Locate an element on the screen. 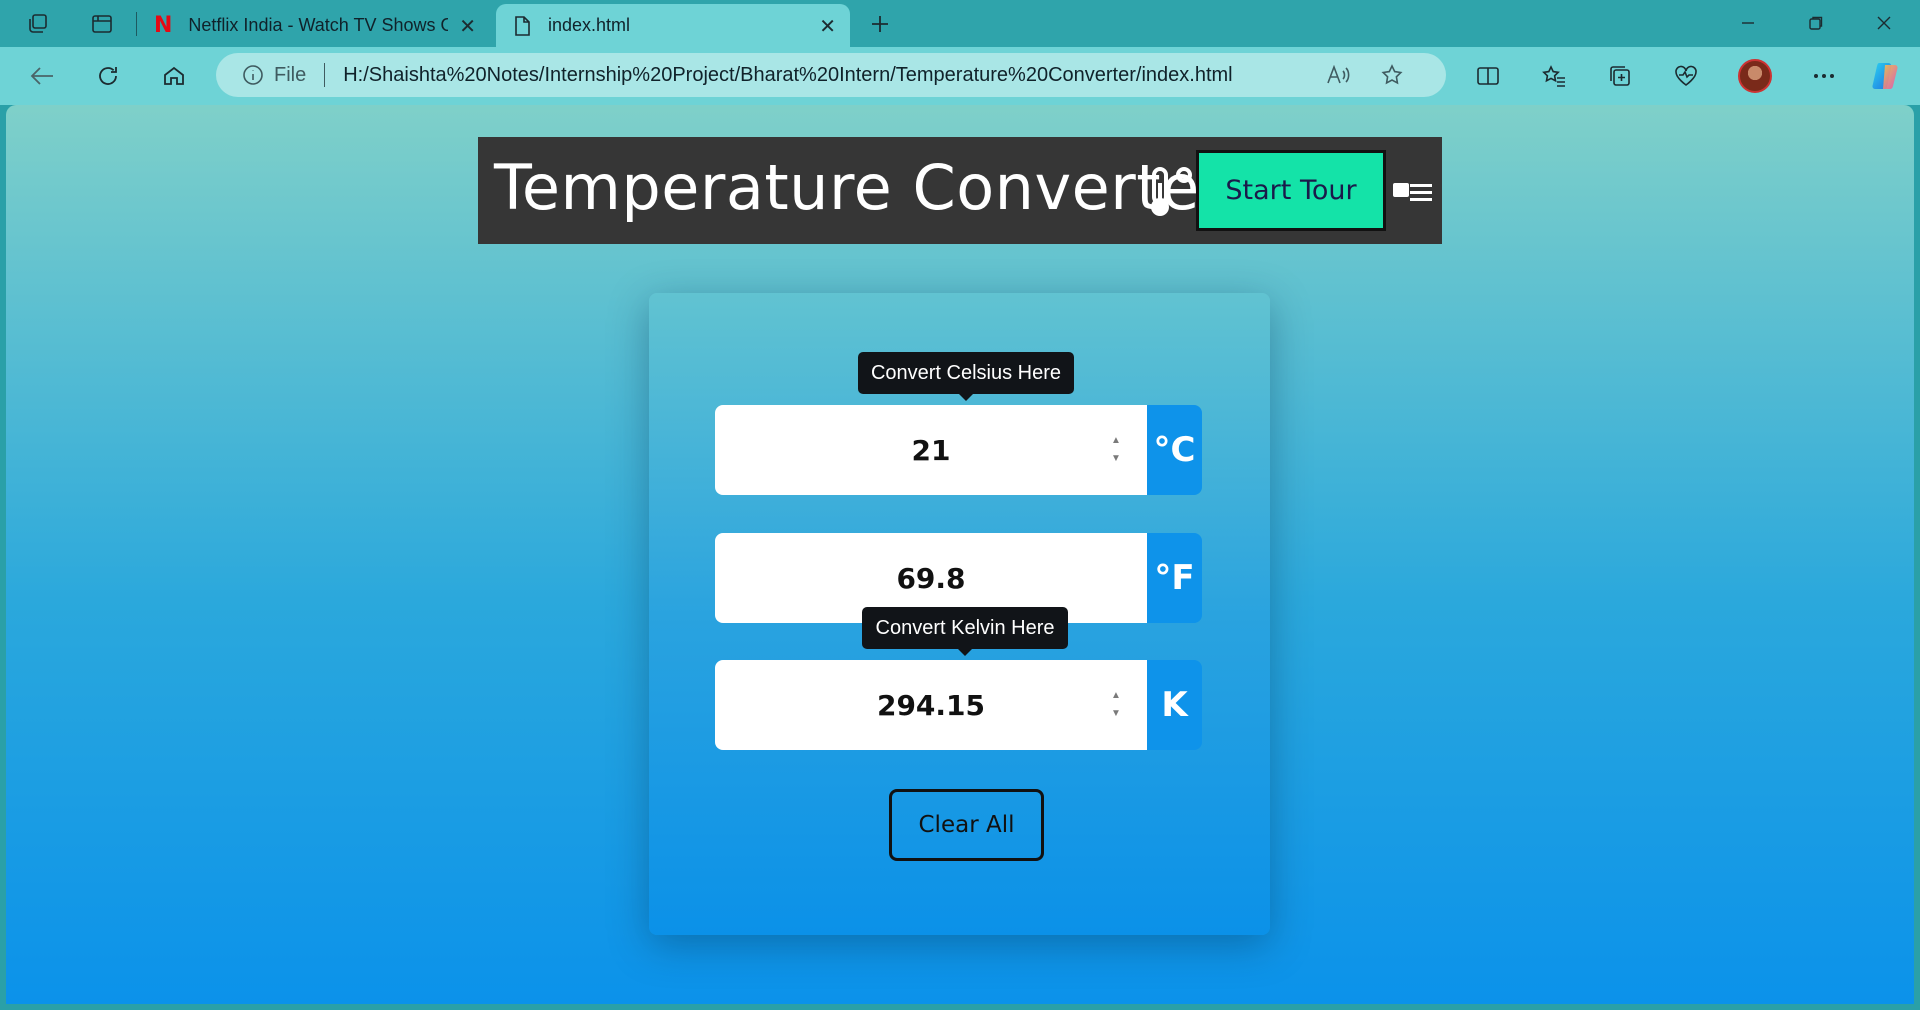  minimize-icon is located at coordinates (1748, 23).